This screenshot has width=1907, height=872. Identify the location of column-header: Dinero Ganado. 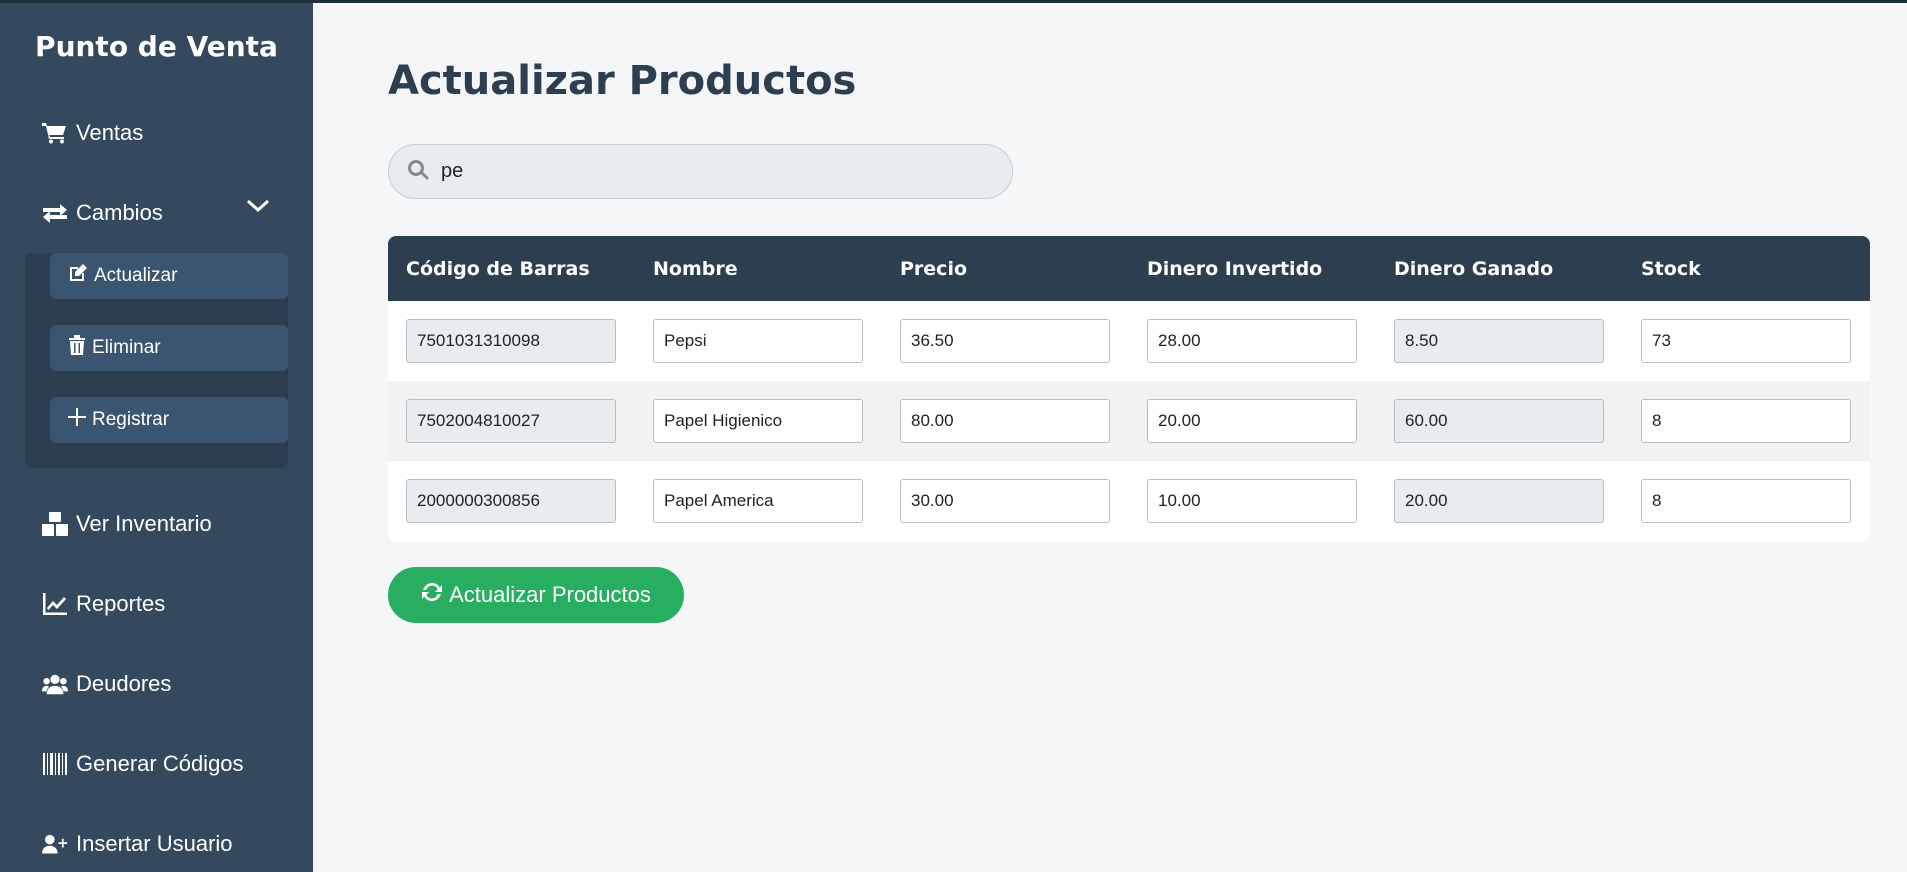
(1474, 268).